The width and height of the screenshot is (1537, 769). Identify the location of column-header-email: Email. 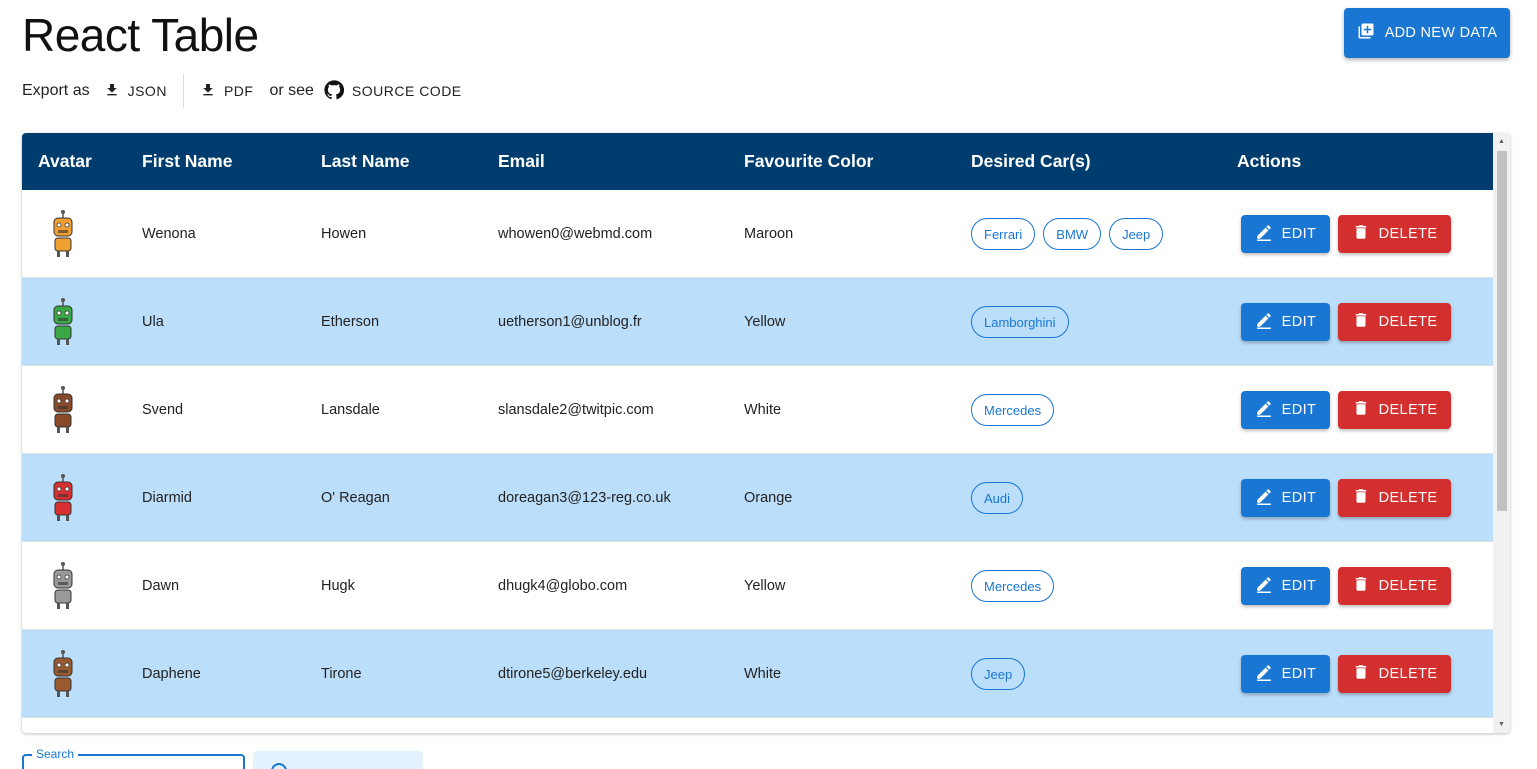
(521, 161).